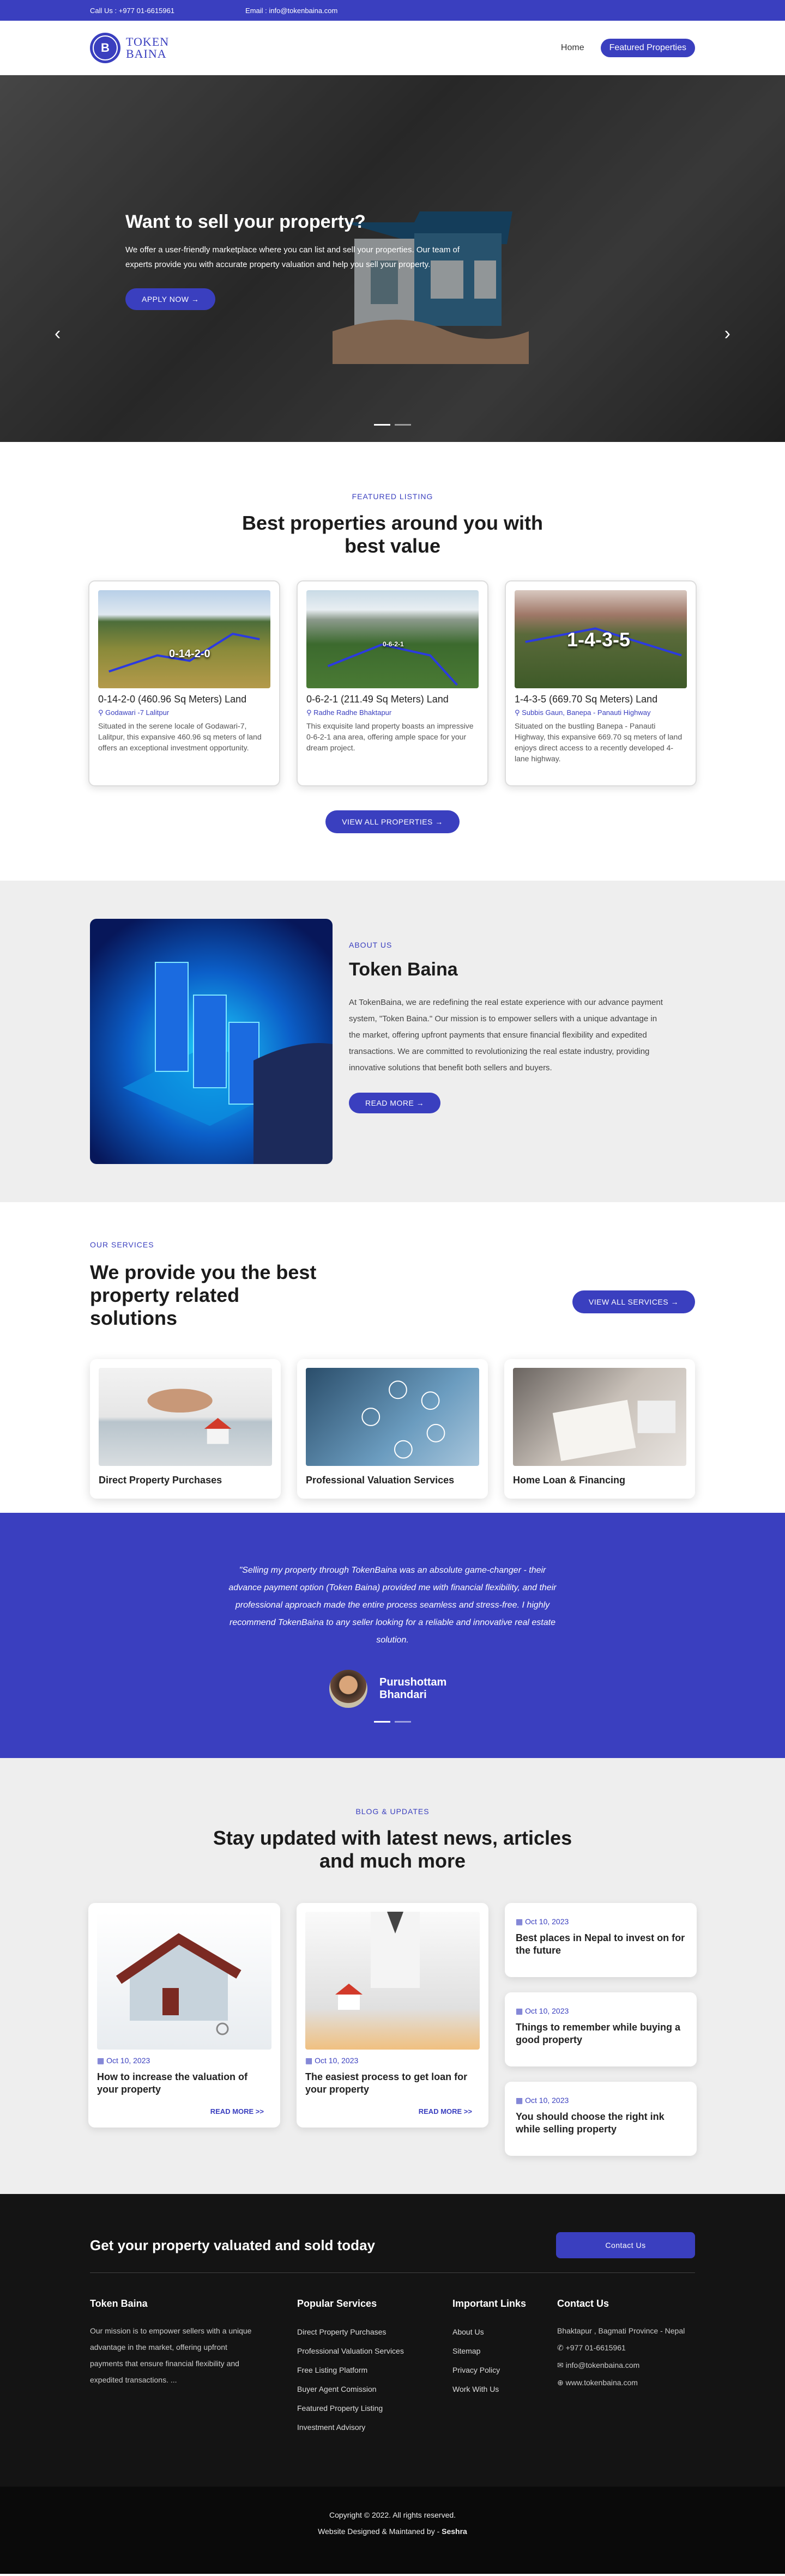 The image size is (785, 2576). I want to click on hero-title: Want to sell your property?, so click(245, 222).